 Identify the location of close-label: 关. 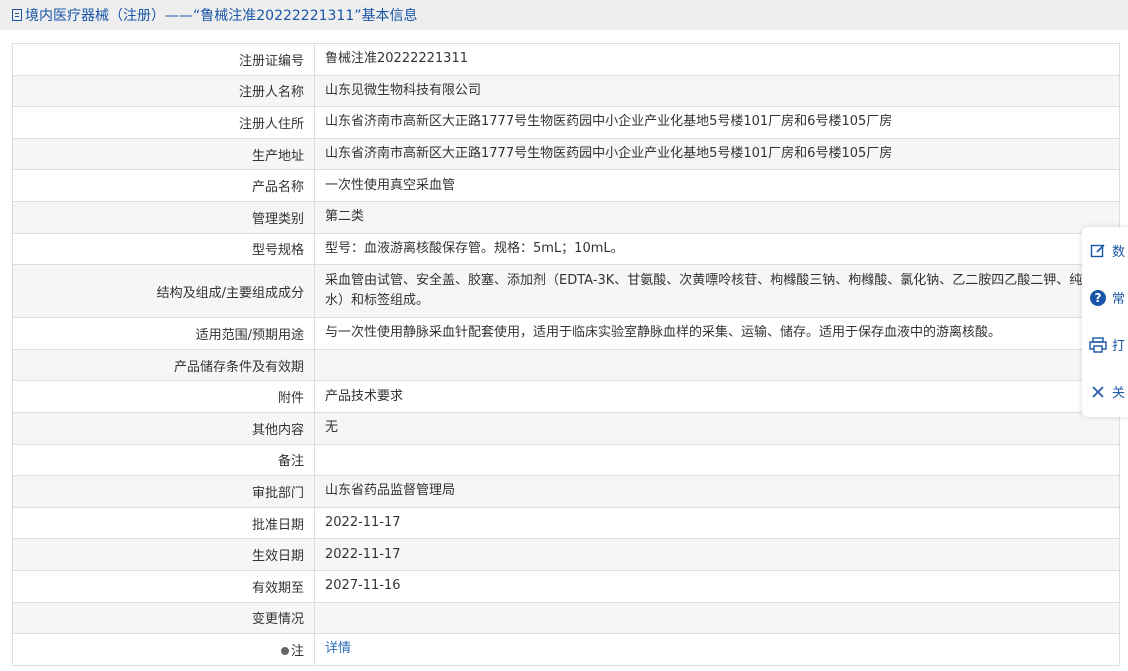
(1119, 393).